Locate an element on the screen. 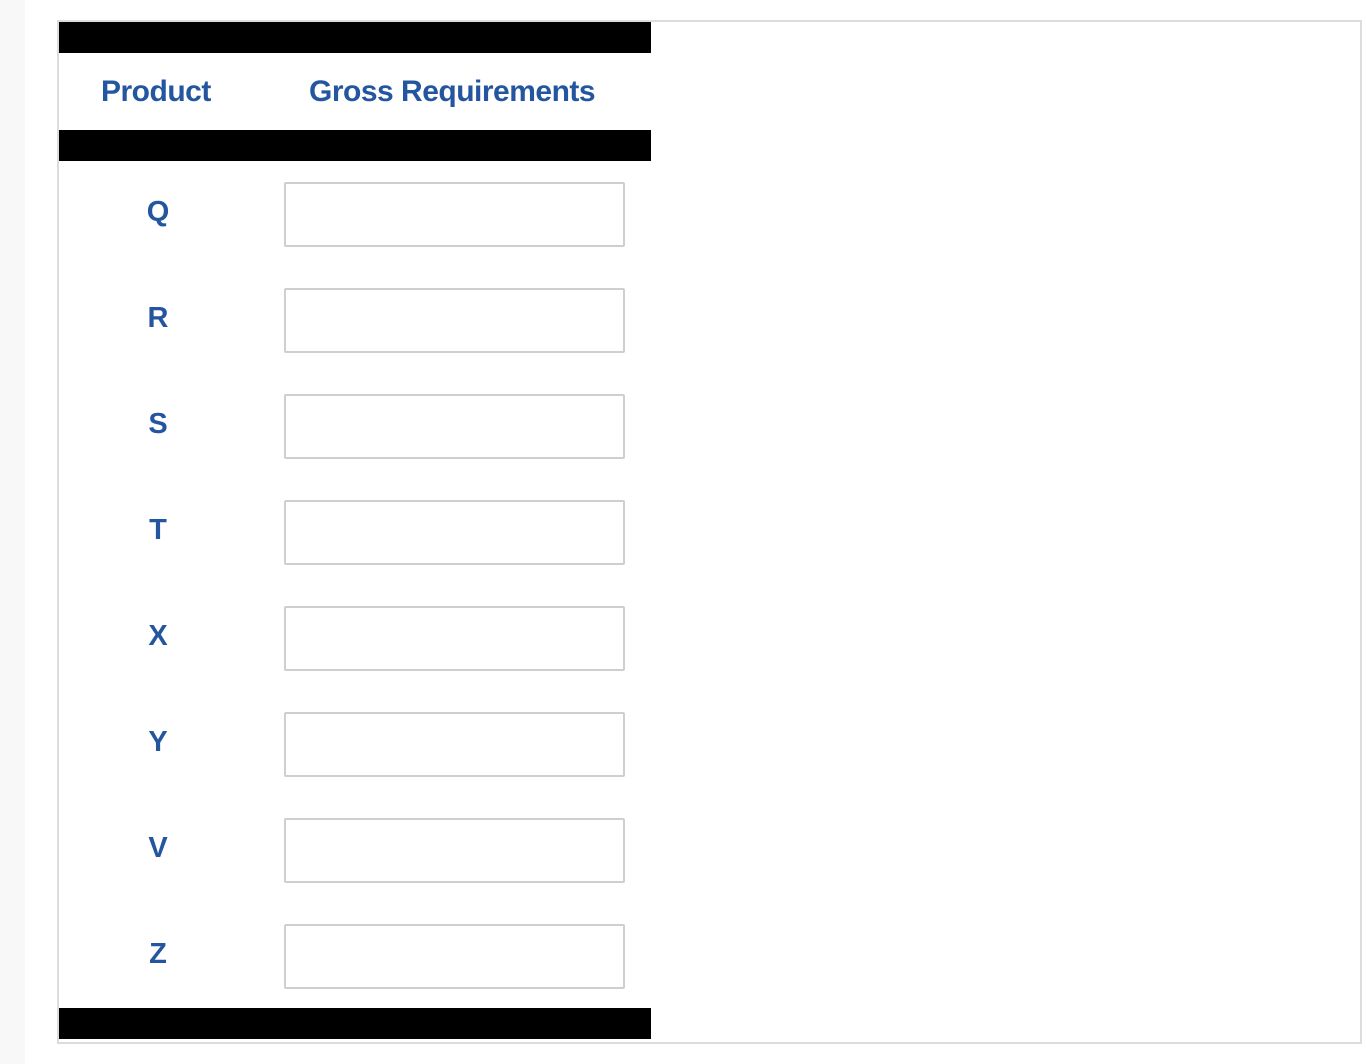 The width and height of the screenshot is (1366, 1064). table-row: V is located at coordinates (355, 850).